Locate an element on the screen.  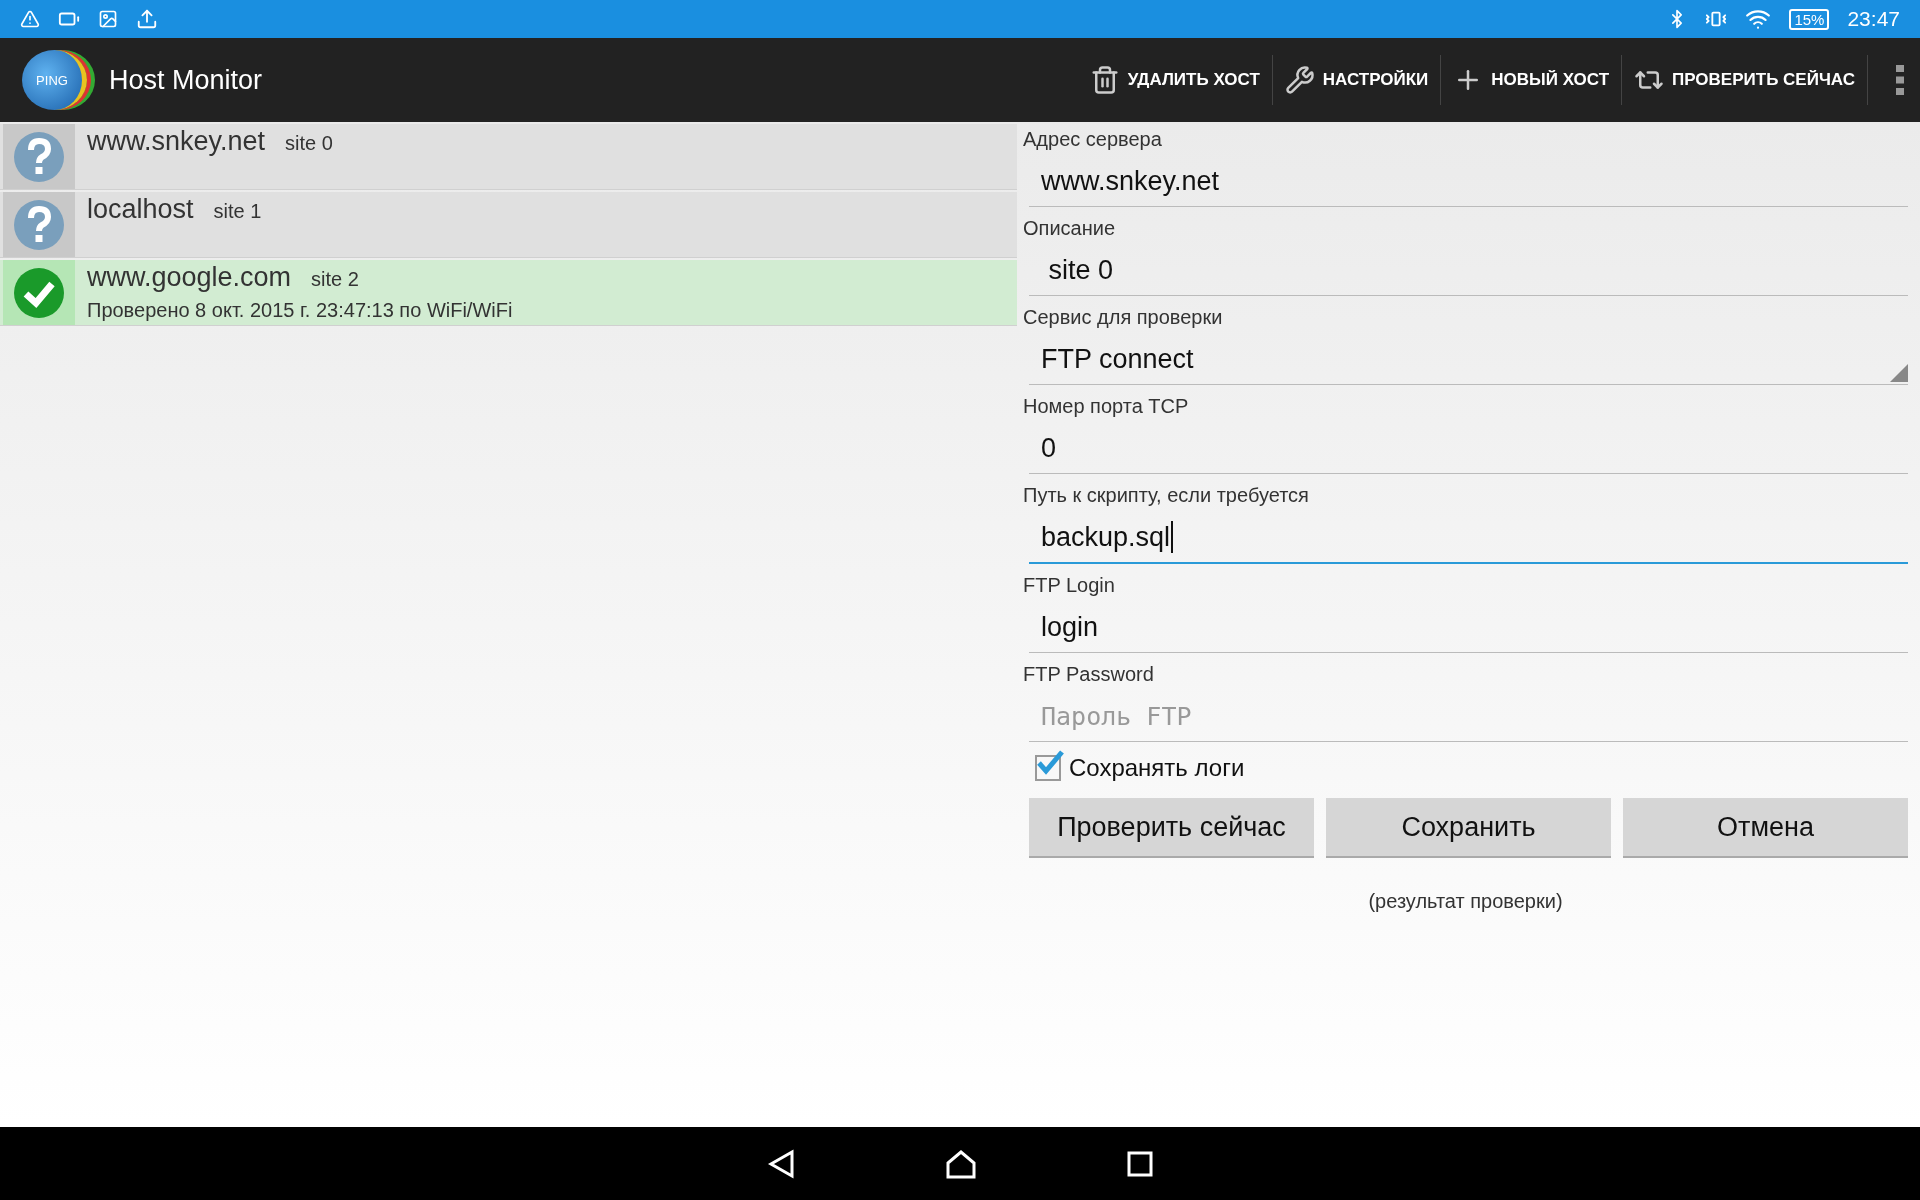
service-dropdown: FTP connect is located at coordinates (1468, 359).